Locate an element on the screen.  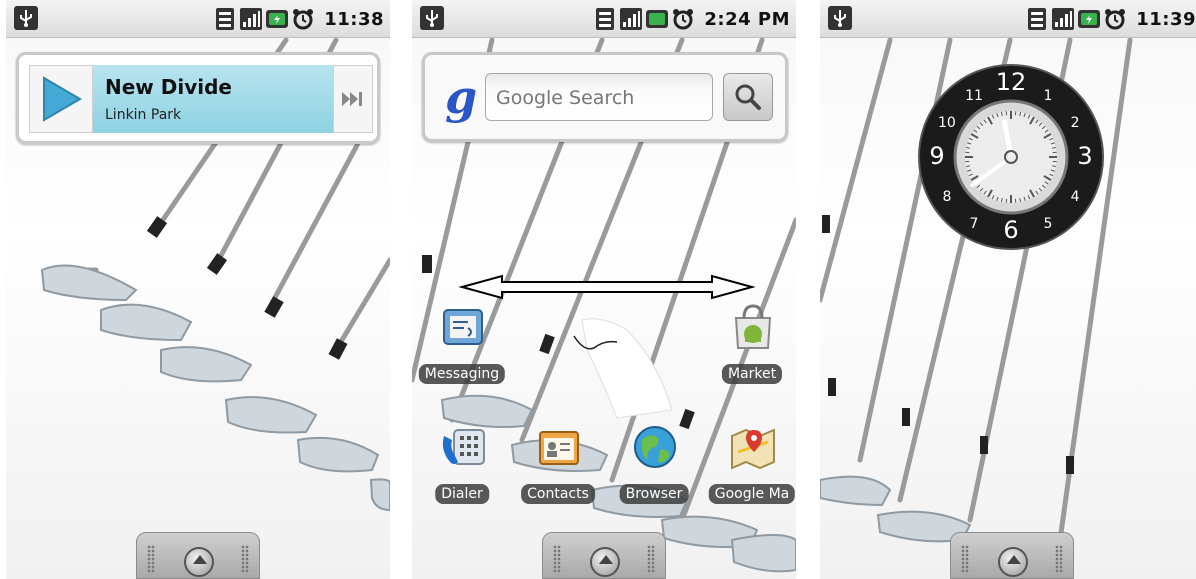
status-time: 11:39 is located at coordinates (1166, 19).